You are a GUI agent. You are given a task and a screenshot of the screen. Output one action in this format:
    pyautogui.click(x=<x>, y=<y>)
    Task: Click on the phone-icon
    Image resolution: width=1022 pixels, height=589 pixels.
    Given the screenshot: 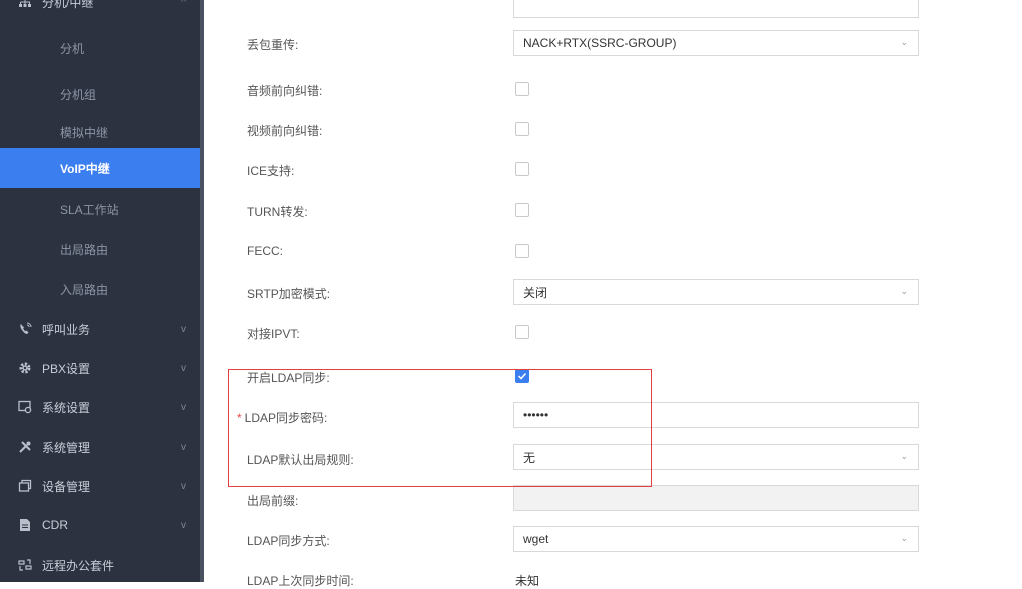 What is the action you would take?
    pyautogui.click(x=25, y=329)
    